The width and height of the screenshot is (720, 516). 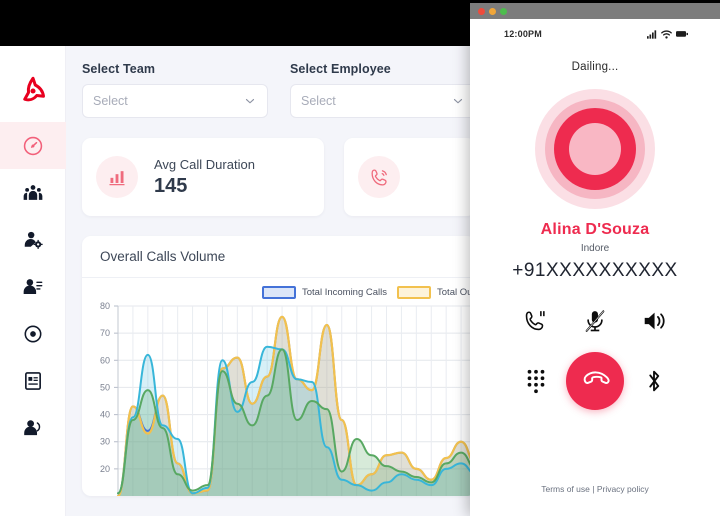 I want to click on traffic-light-minimize, so click(x=492, y=11).